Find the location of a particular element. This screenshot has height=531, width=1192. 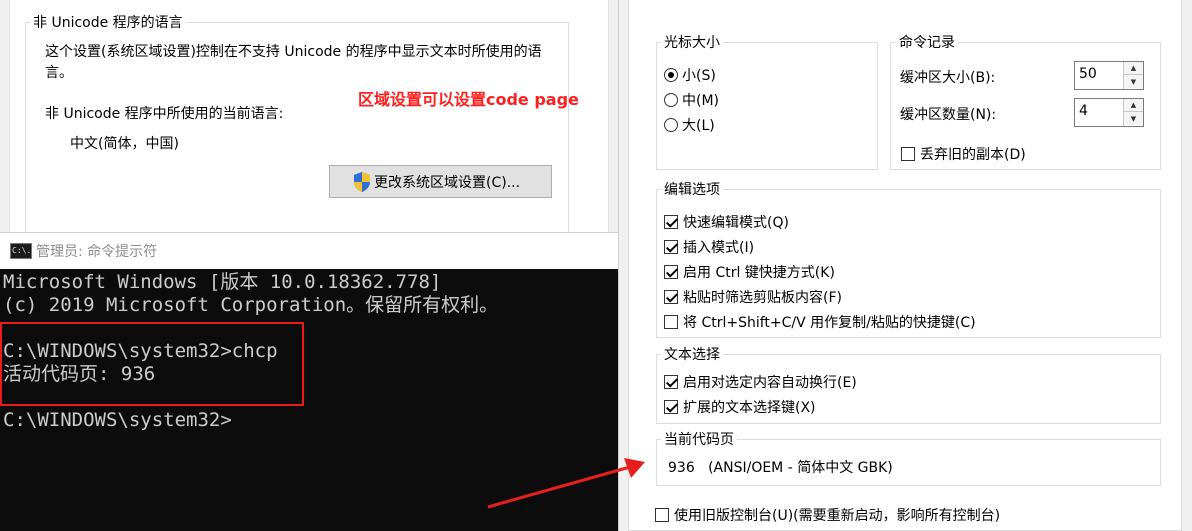

annotation-text: 区域设置可以设置code page is located at coordinates (468, 99).